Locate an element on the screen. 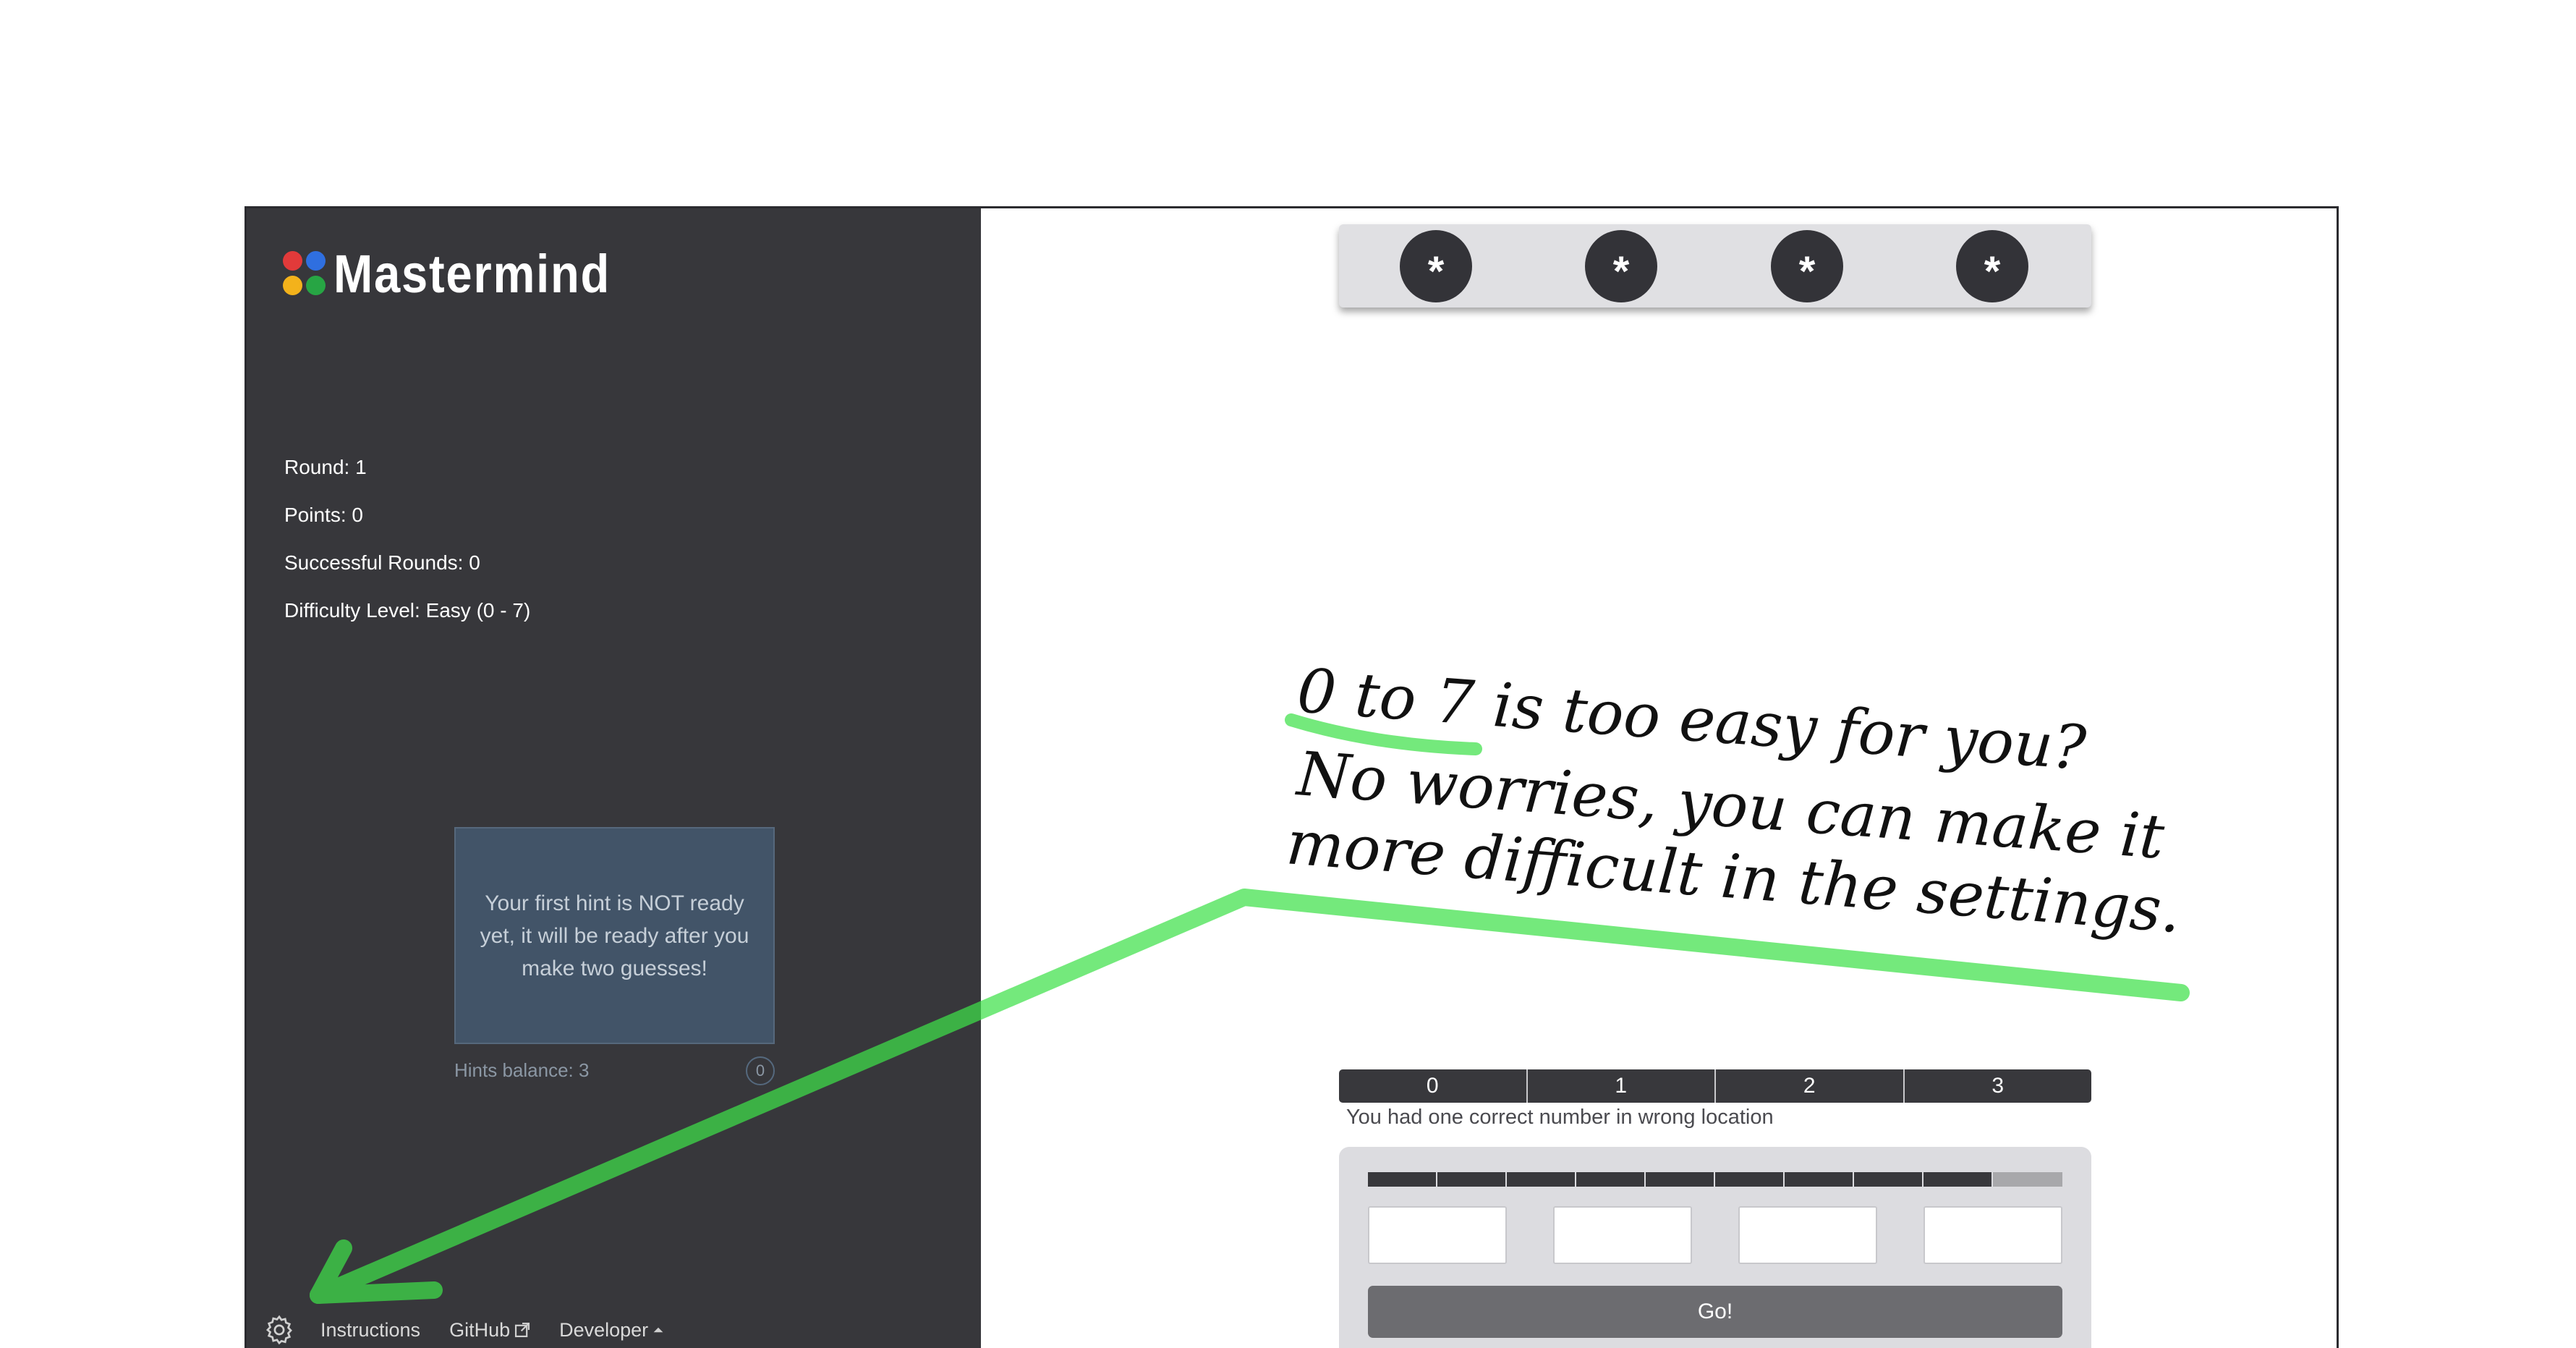 The image size is (2576, 1348). developer-label: Developer is located at coordinates (604, 1329).